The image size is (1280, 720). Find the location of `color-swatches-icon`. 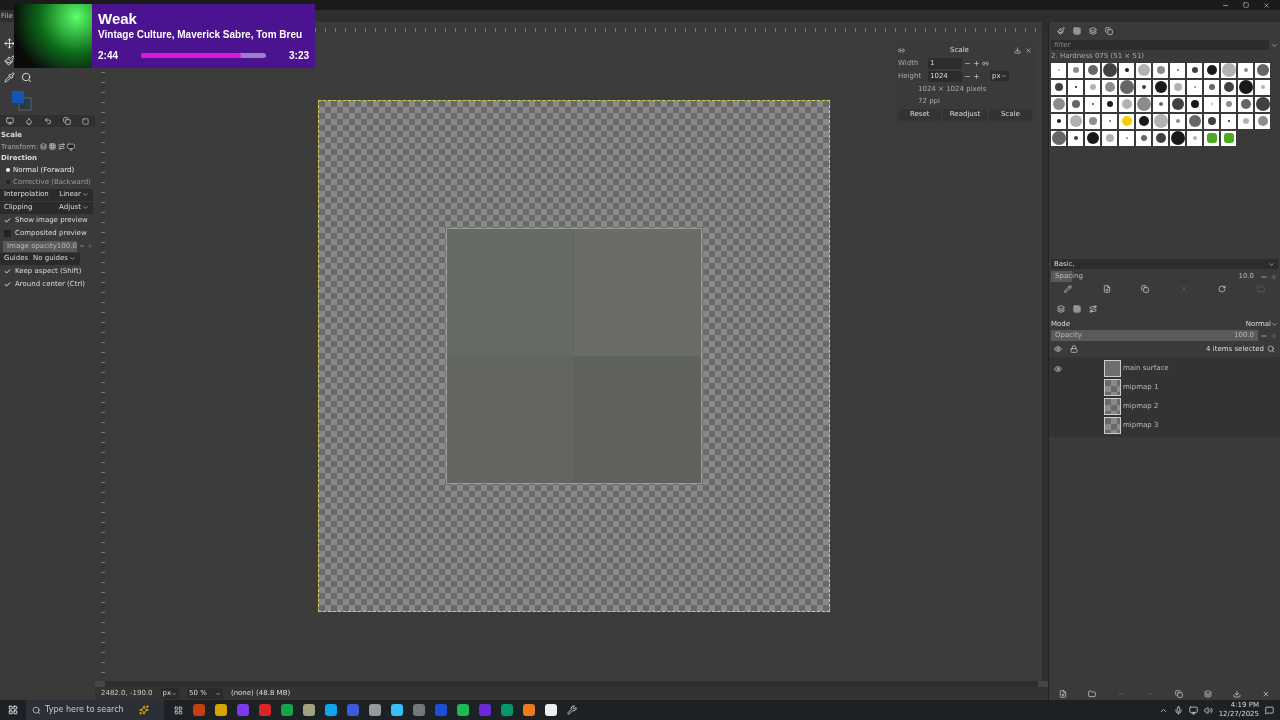

color-swatches-icon is located at coordinates (22, 101).